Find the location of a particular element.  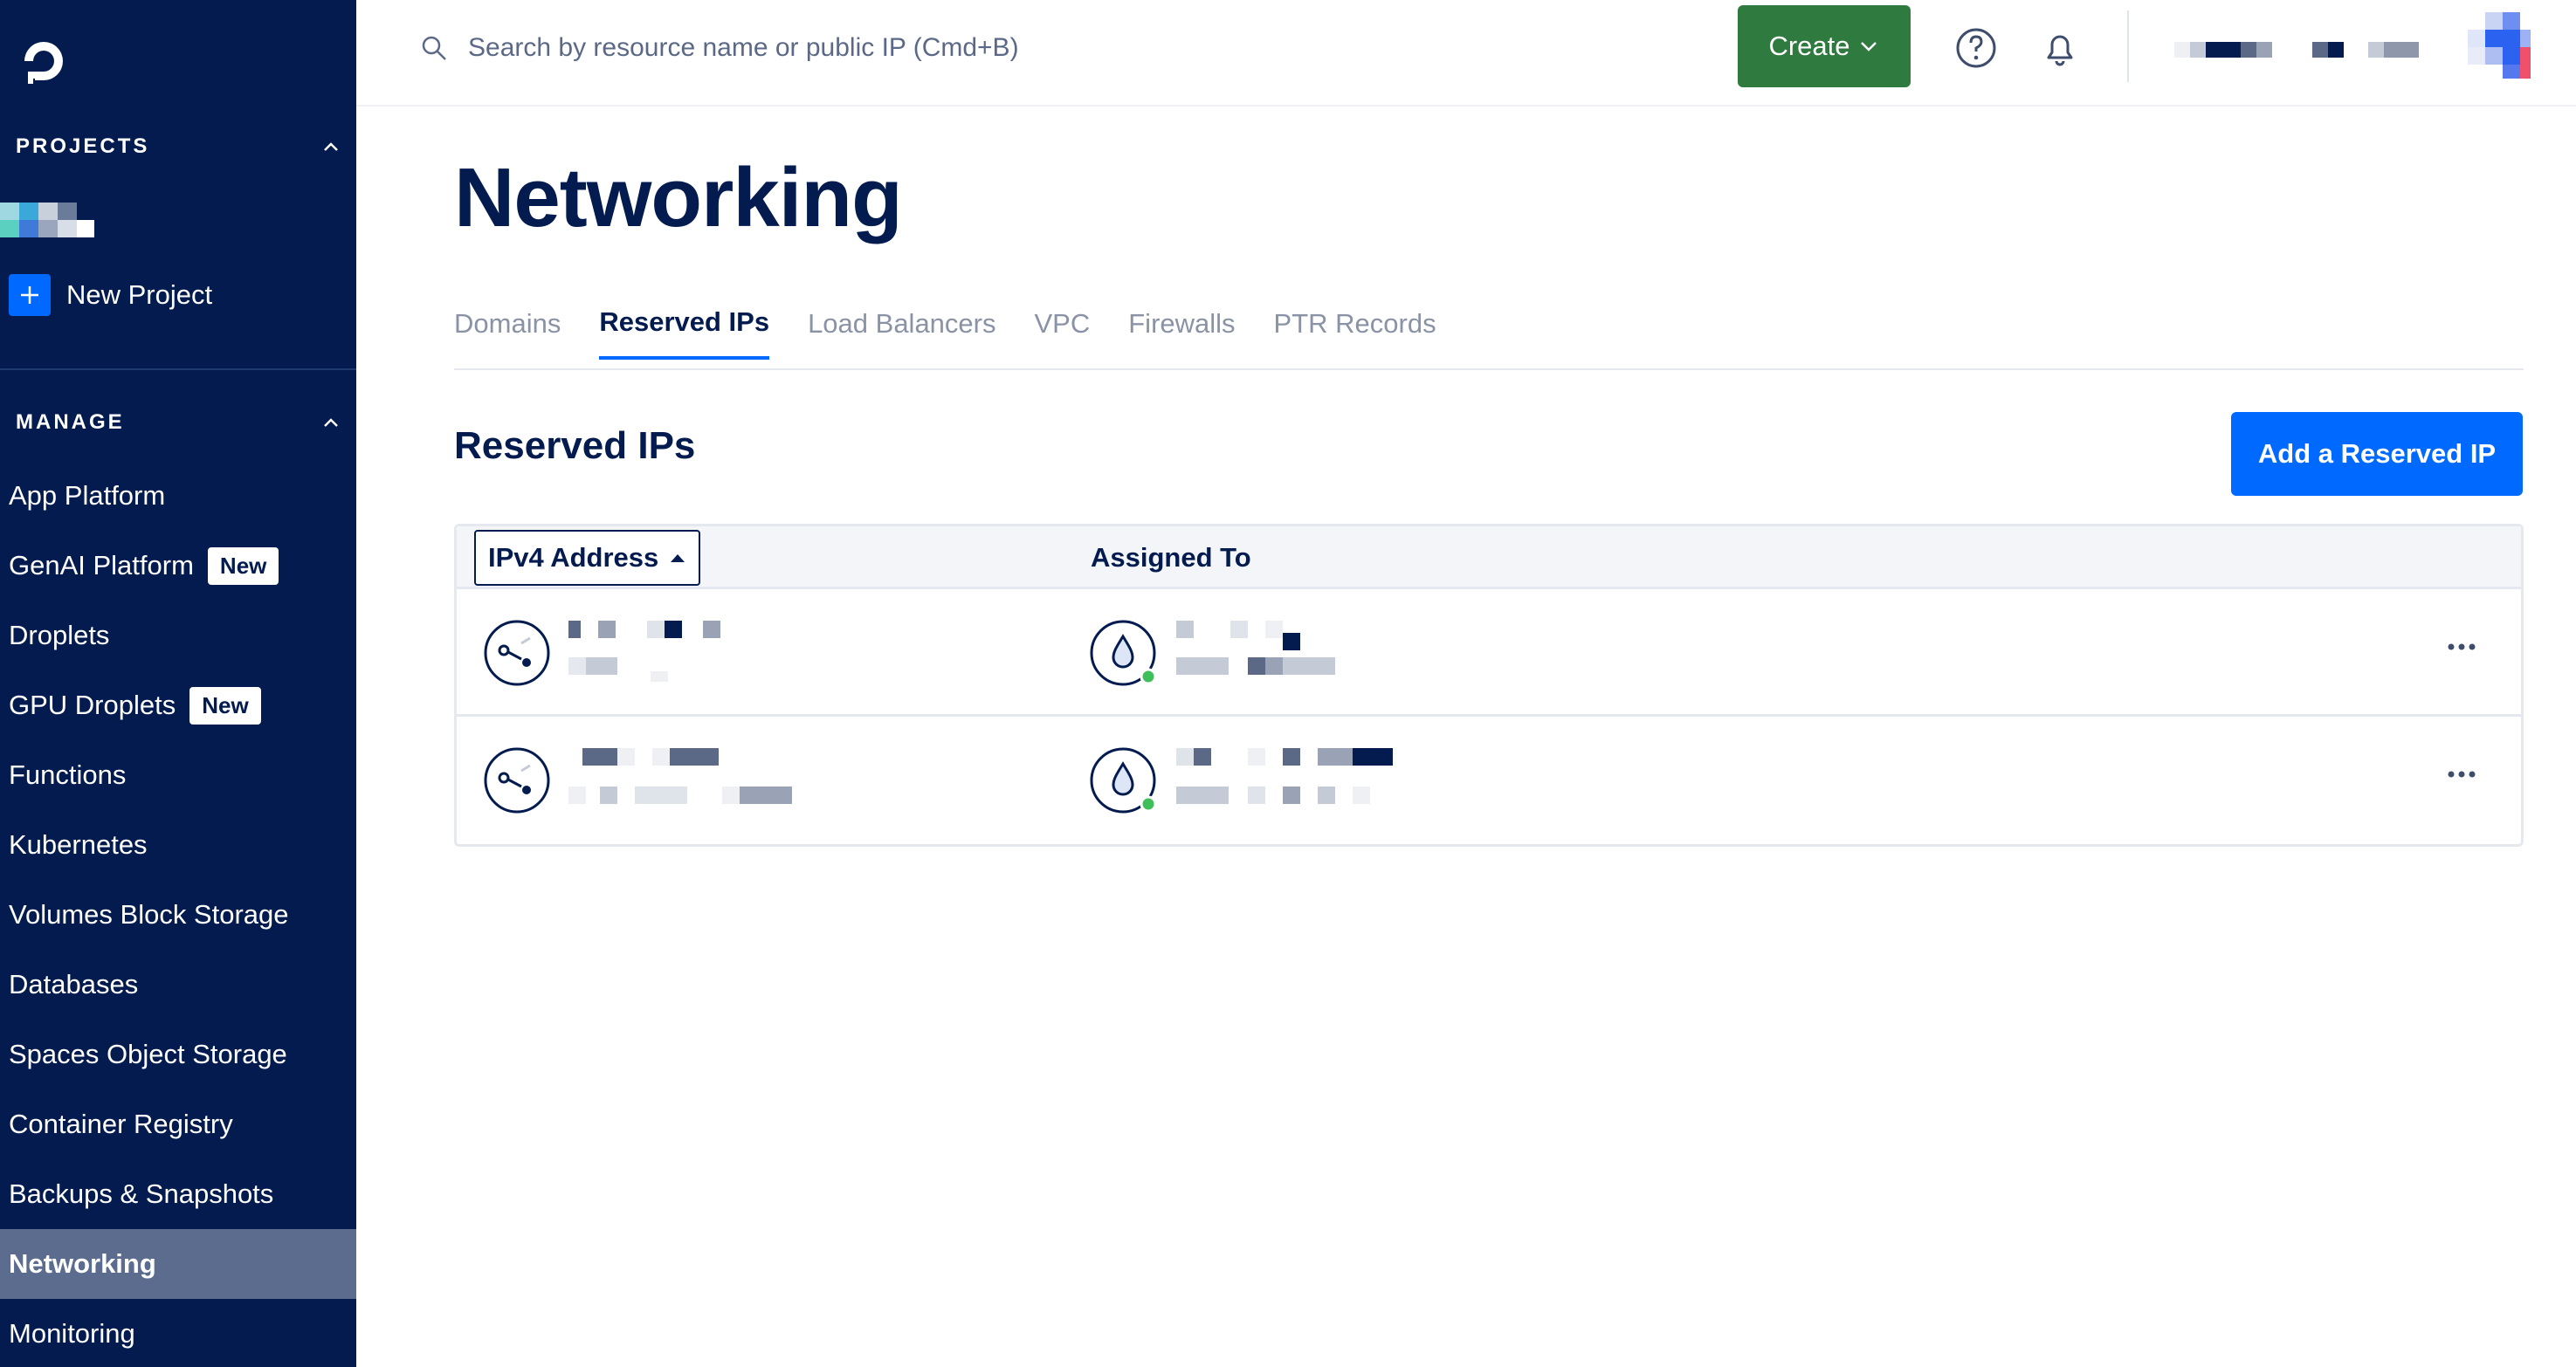

sidebar-item-volumes: Volumes Block Storage is located at coordinates (178, 915).